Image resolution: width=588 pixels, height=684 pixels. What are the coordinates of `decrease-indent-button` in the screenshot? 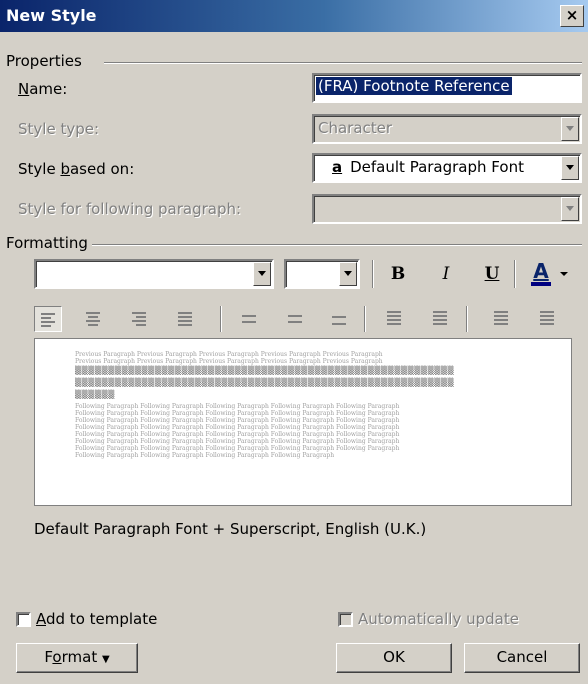 It's located at (498, 319).